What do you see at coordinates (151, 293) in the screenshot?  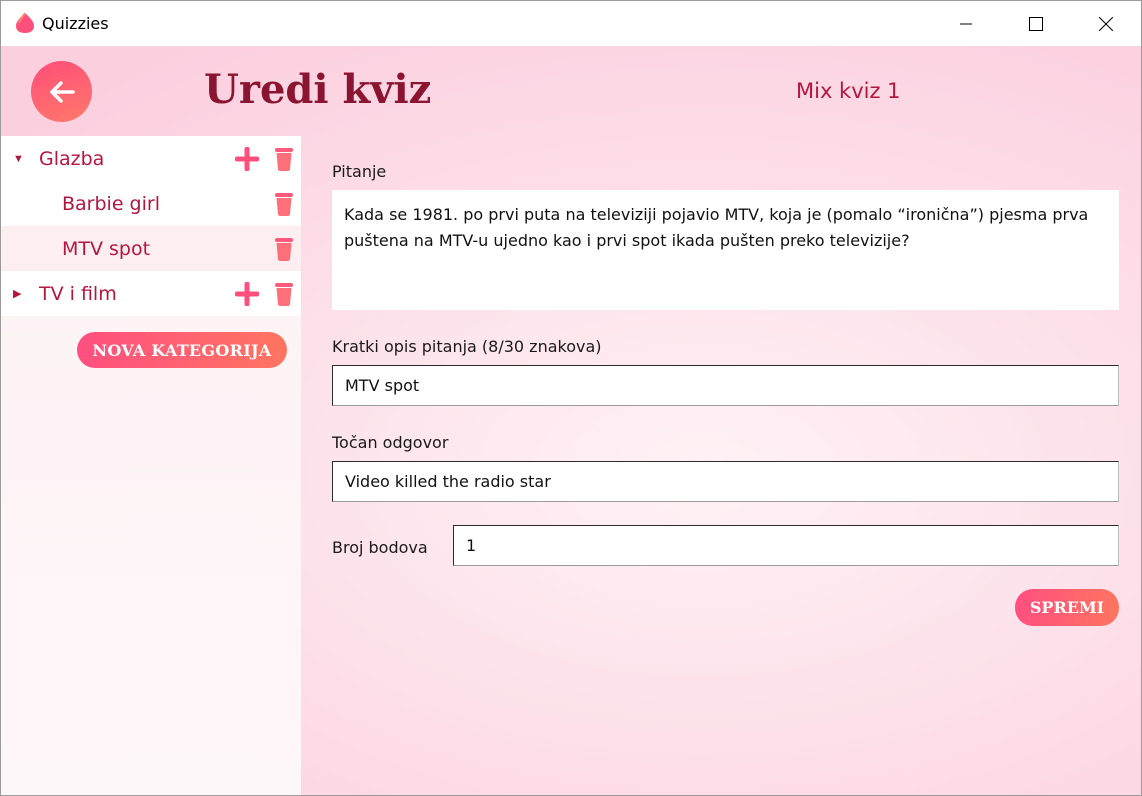 I see `category-row-tv-i-film: ▶ TV i film` at bounding box center [151, 293].